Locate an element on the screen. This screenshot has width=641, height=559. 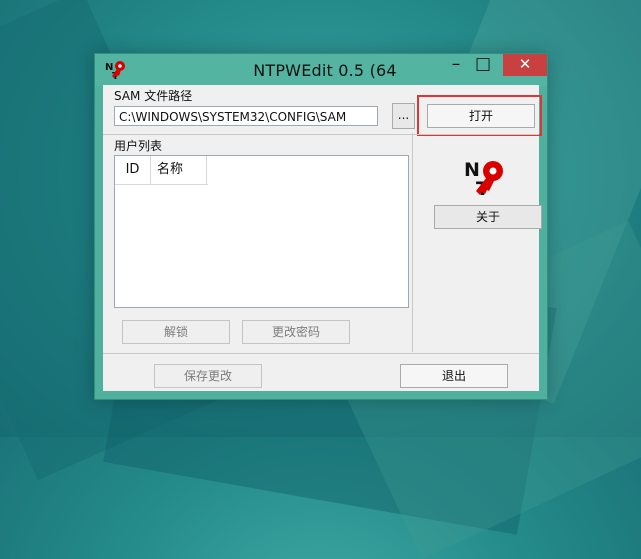
bottom-divider is located at coordinates (321, 353).